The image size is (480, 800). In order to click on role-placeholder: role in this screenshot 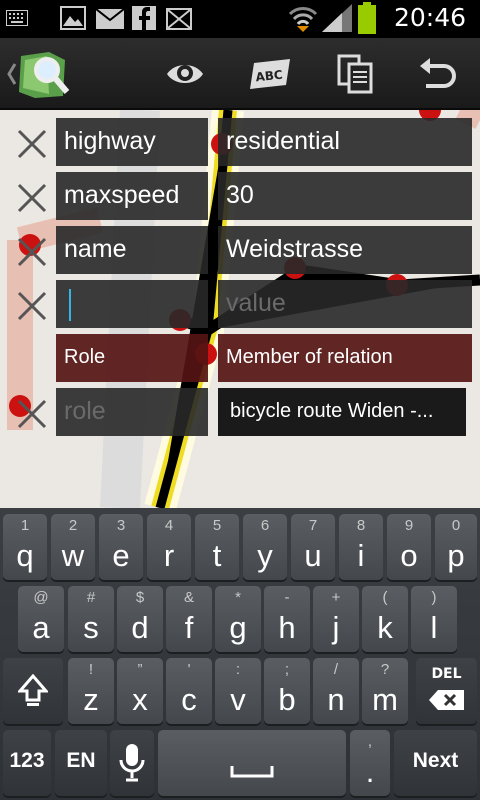, I will do `click(85, 411)`.